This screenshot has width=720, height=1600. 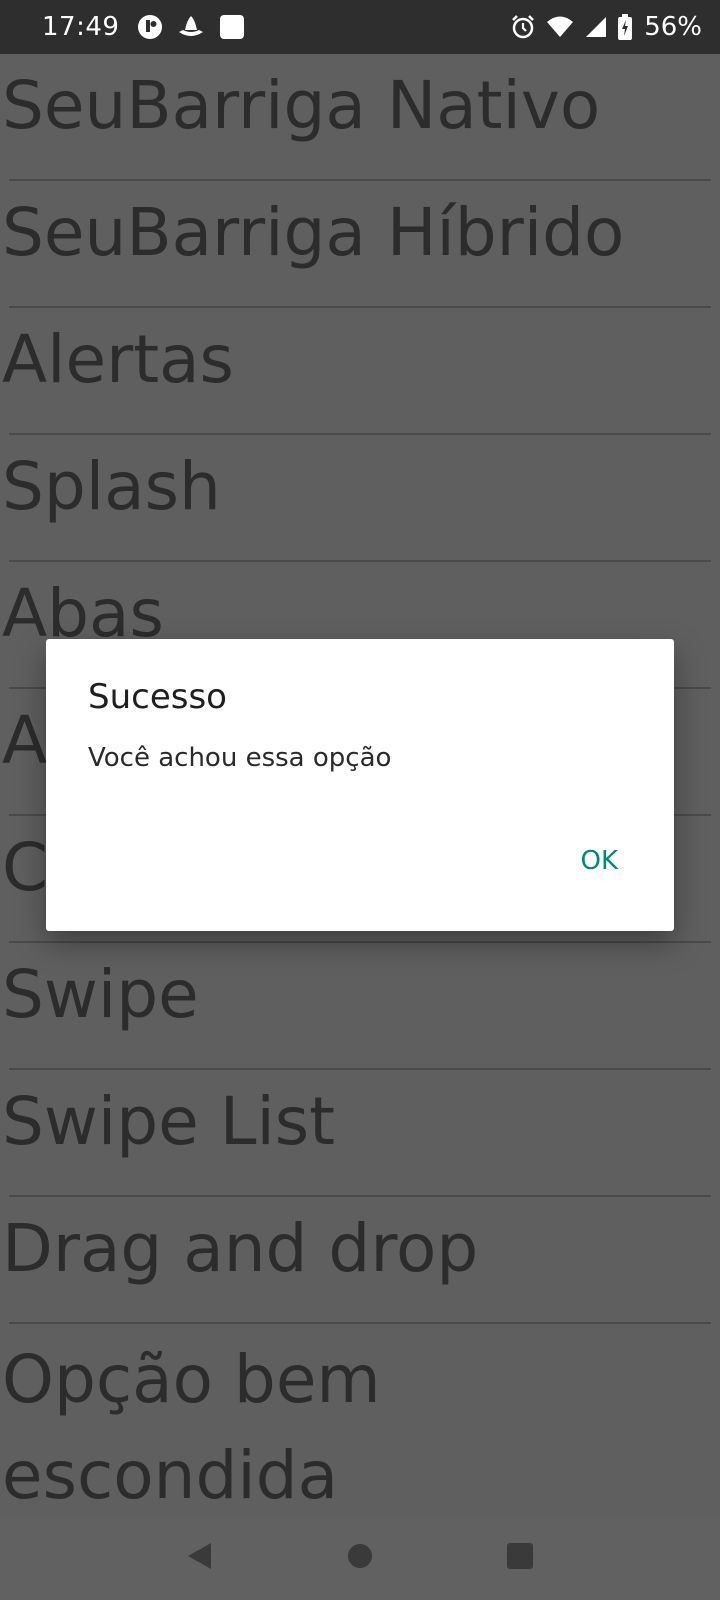 I want to click on menu-item-label: A, so click(x=25, y=740).